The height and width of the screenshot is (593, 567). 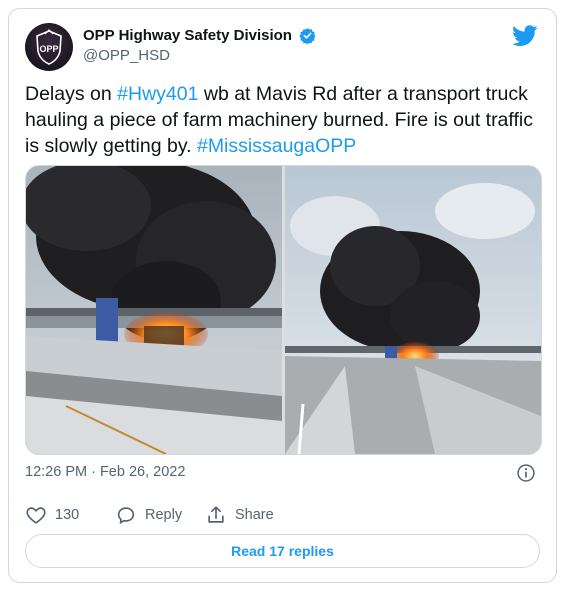 I want to click on read-replies-label: Read 17 replies, so click(x=282, y=551).